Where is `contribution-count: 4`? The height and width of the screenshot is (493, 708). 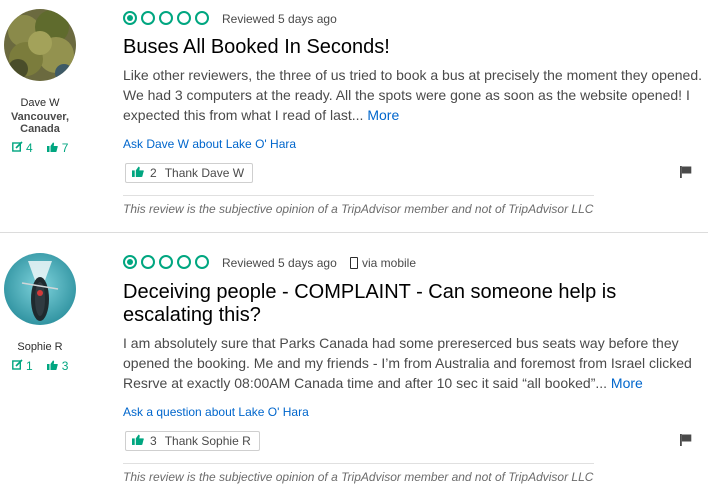
contribution-count: 4 is located at coordinates (29, 147).